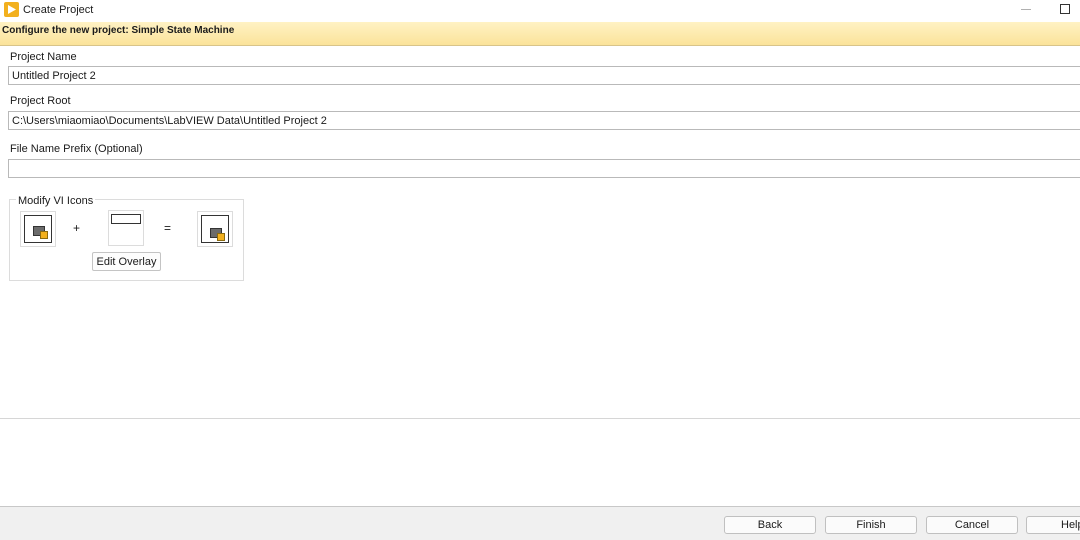  What do you see at coordinates (11, 9) in the screenshot?
I see `labview-play-icon` at bounding box center [11, 9].